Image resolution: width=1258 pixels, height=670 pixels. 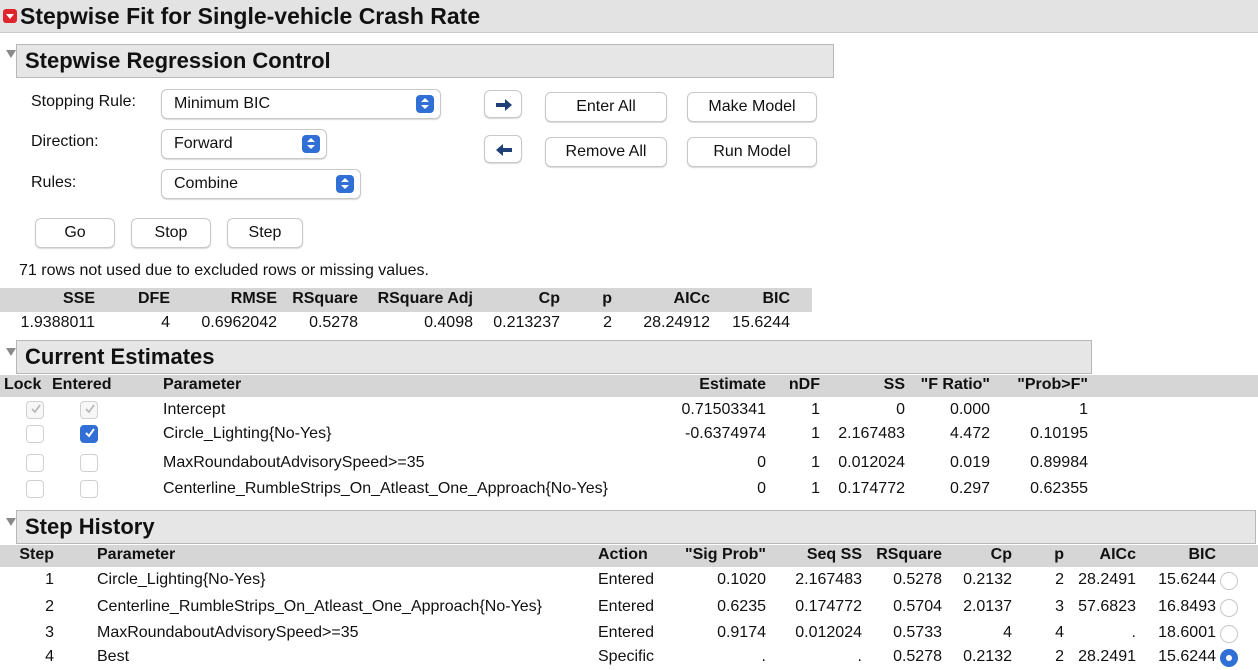 I want to click on stats-header-cp: Cp, so click(x=549, y=298).